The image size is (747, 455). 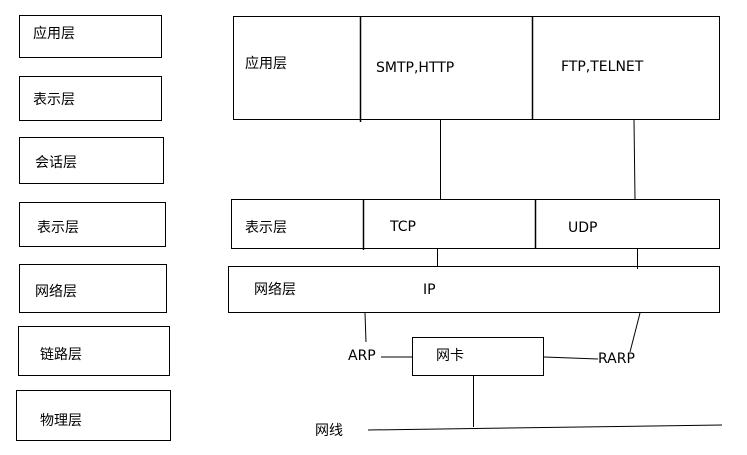 I want to click on nic-to-rarp-line, so click(x=571, y=358).